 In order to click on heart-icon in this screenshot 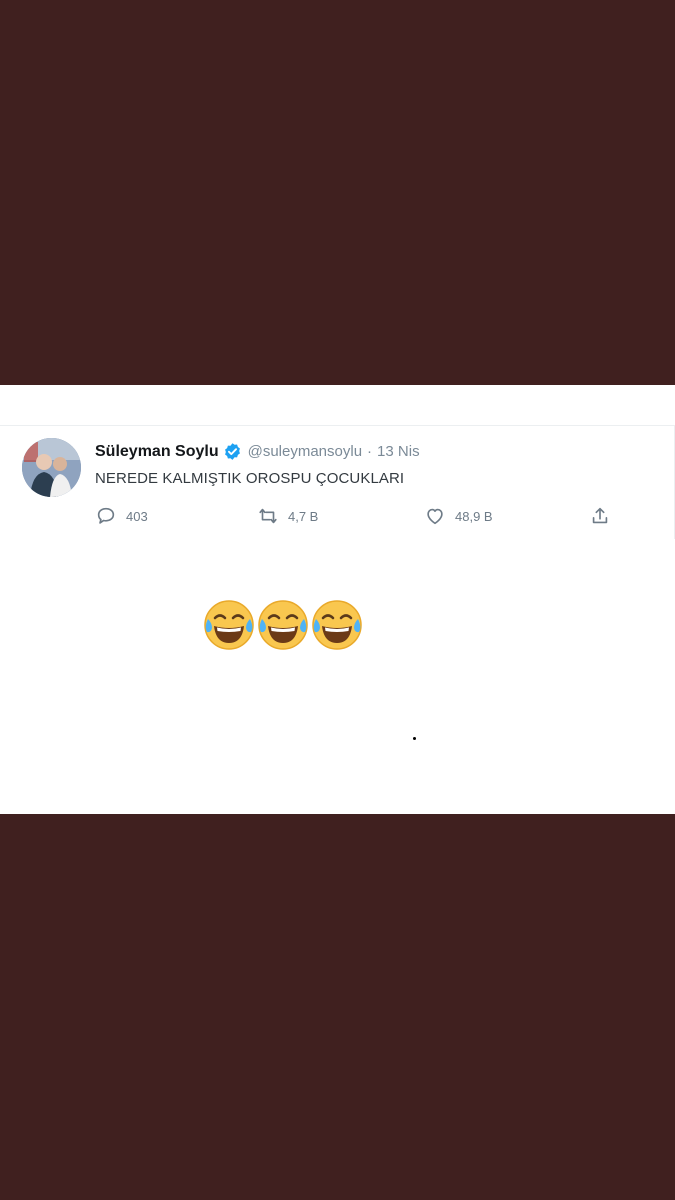, I will do `click(435, 516)`.